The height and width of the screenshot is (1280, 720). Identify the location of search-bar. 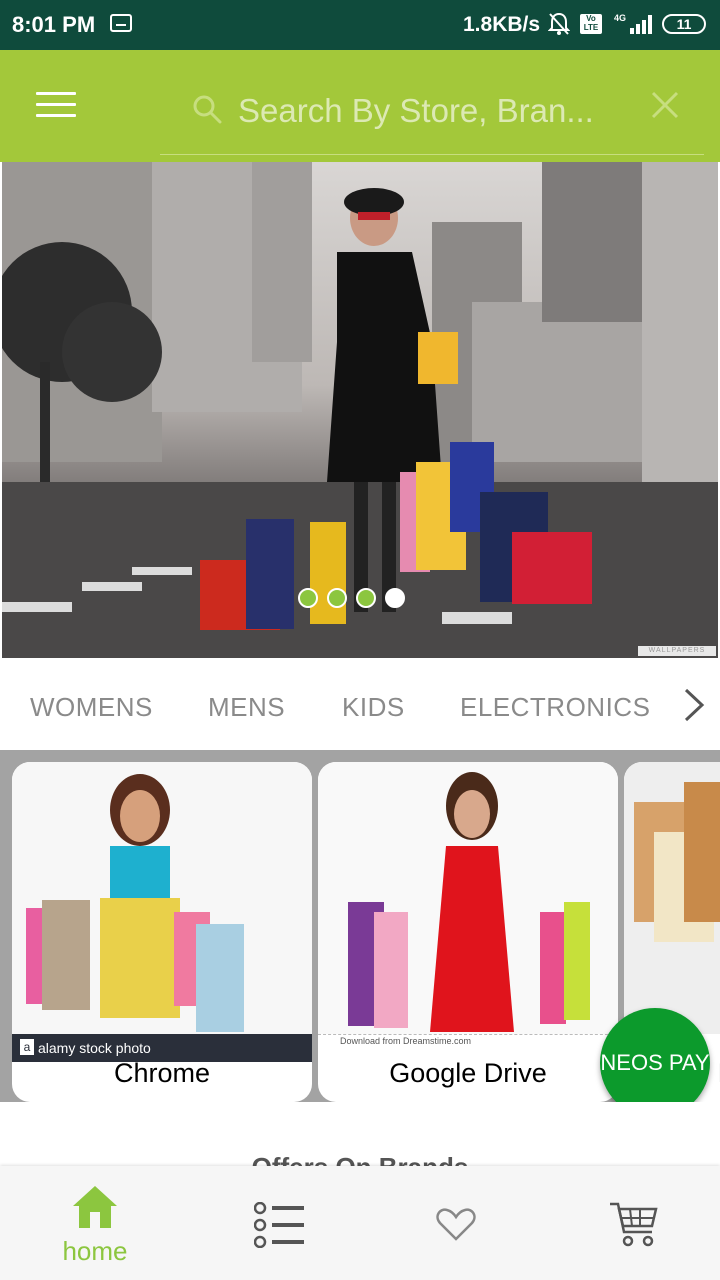
(432, 115).